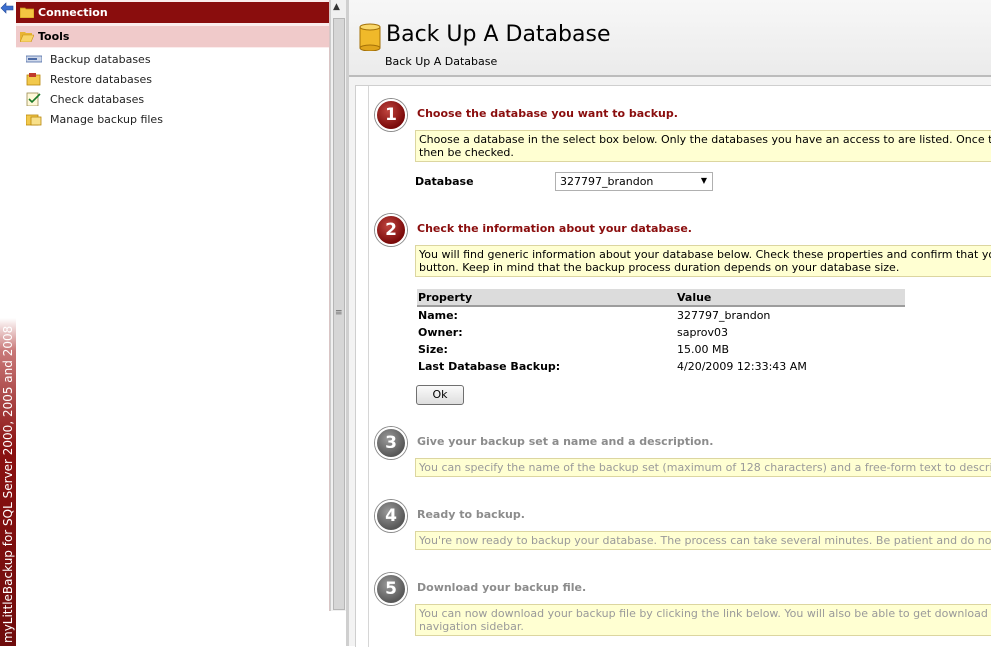 The height and width of the screenshot is (647, 991). What do you see at coordinates (370, 37) in the screenshot?
I see `database-icon` at bounding box center [370, 37].